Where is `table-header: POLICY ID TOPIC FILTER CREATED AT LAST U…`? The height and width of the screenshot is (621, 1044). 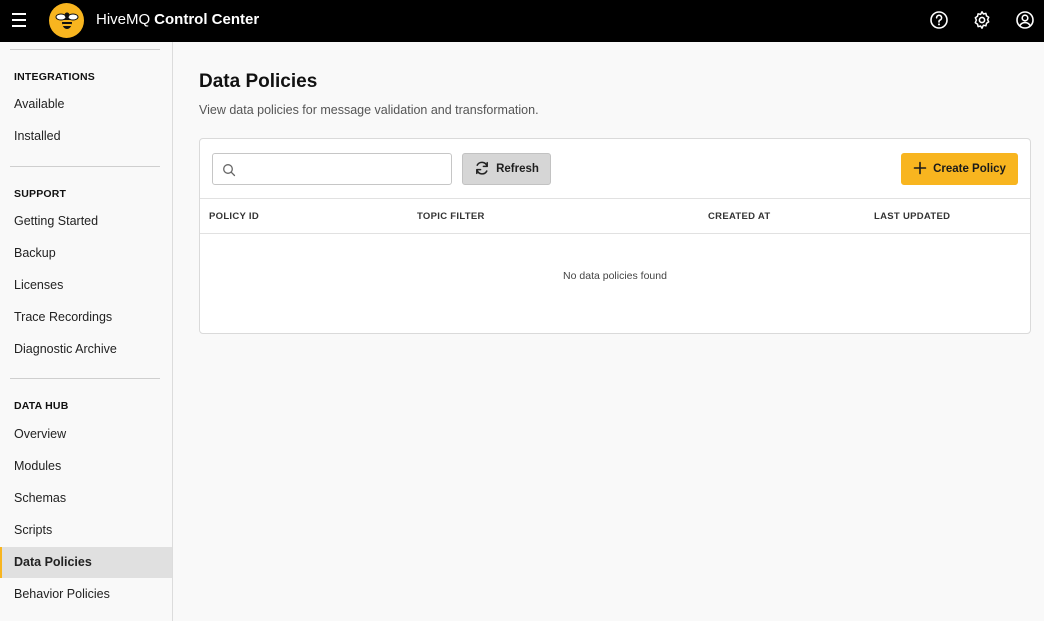
table-header: POLICY ID TOPIC FILTER CREATED AT LAST U… is located at coordinates (615, 216).